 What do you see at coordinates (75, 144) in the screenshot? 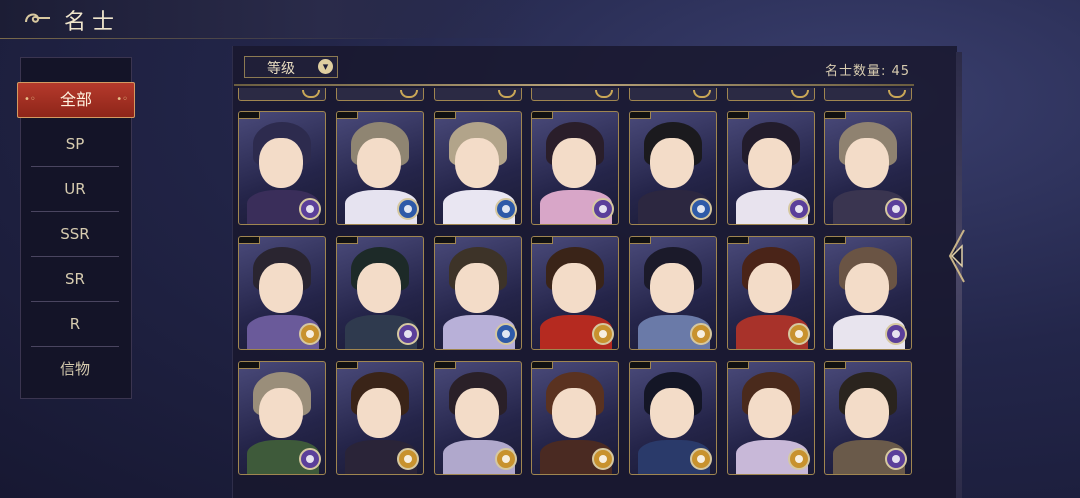
I see `category-tab-sp: SP` at bounding box center [75, 144].